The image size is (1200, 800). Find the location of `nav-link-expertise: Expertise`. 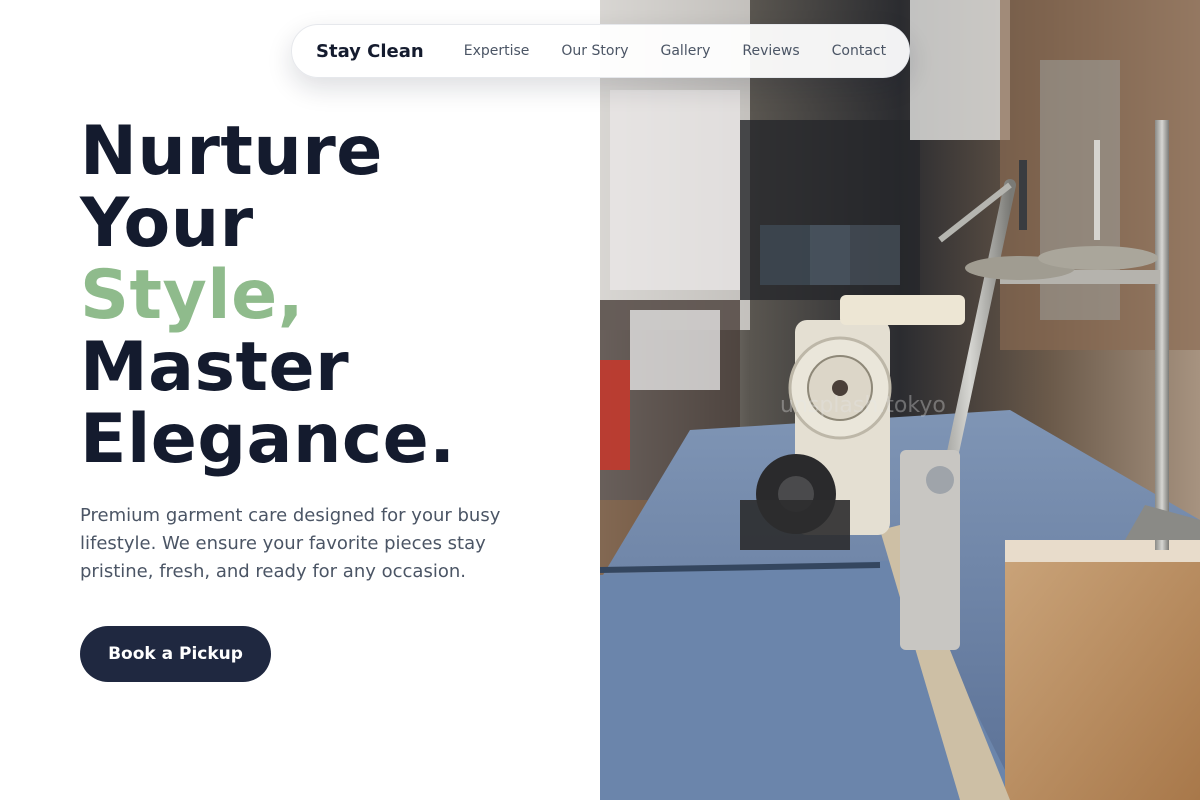

nav-link-expertise: Expertise is located at coordinates (497, 51).